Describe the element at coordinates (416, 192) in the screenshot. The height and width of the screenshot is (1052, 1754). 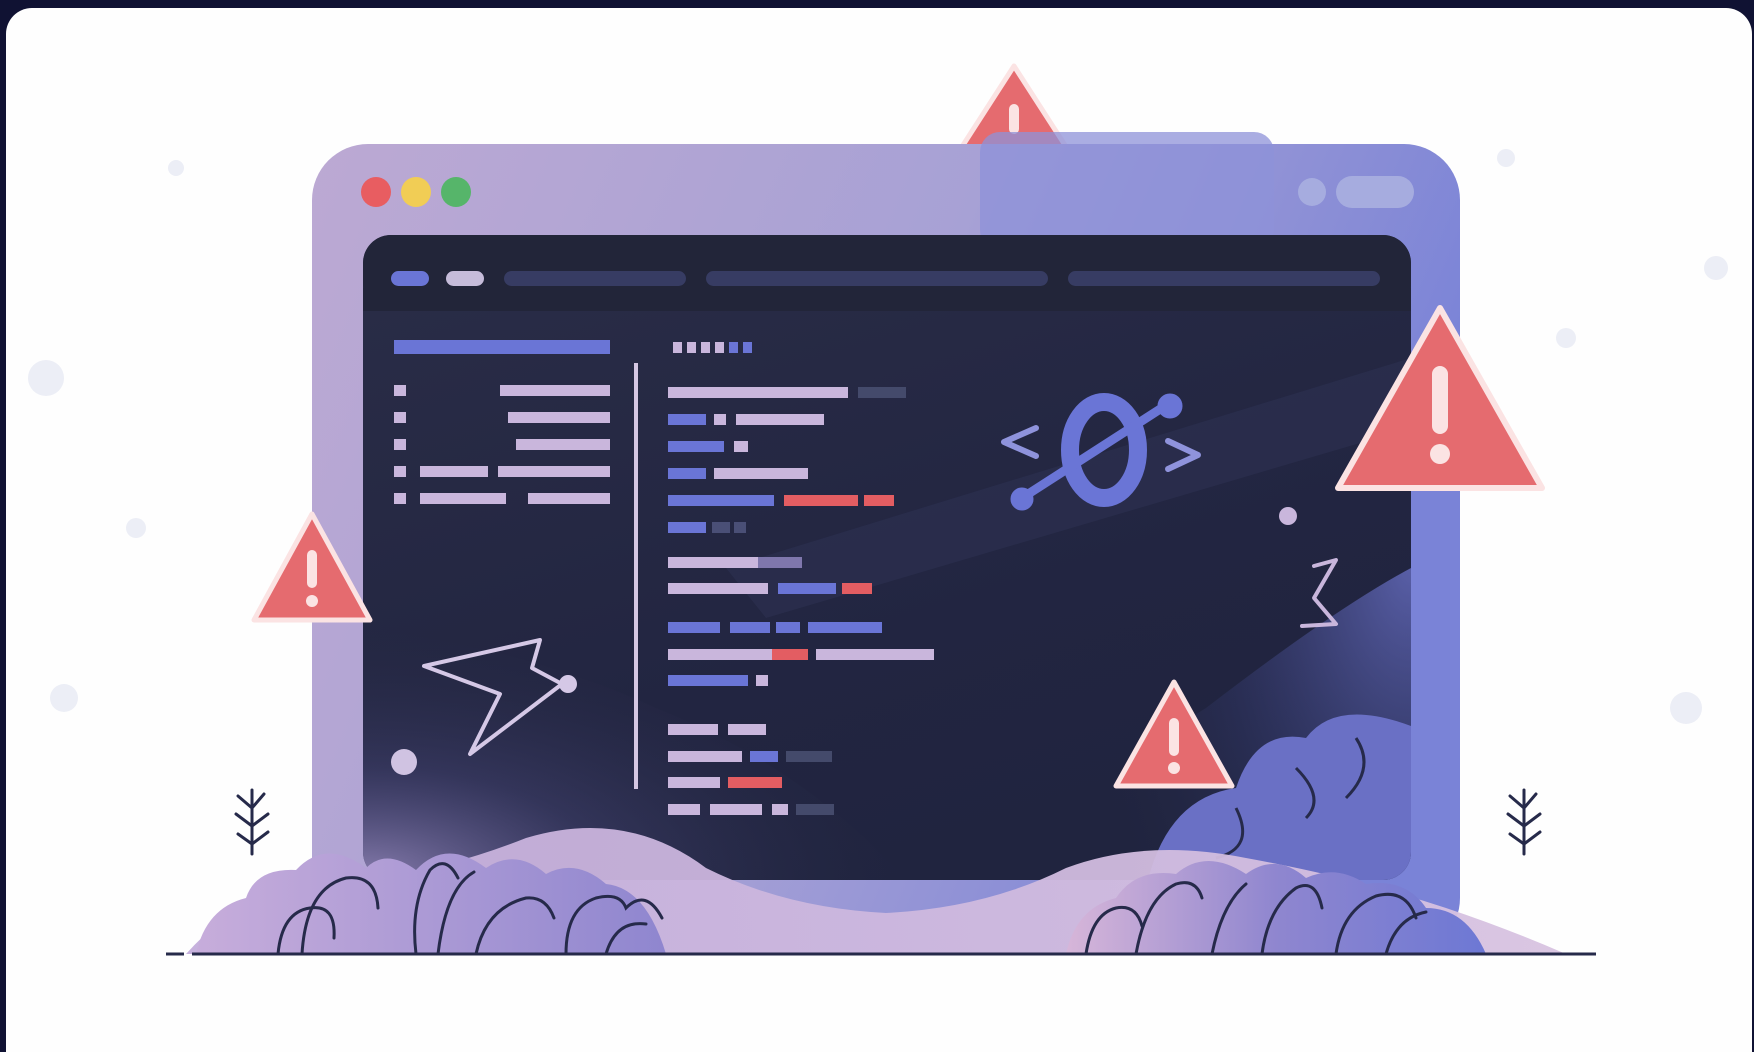
I see `minimize-dot` at that location.